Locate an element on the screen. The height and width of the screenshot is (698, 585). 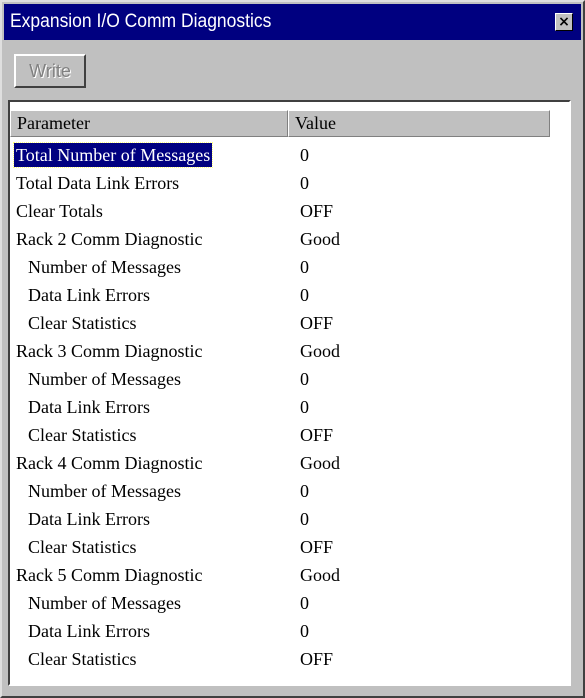
table-row: Rack 3 Comm Diagnostic Good is located at coordinates (284, 351).